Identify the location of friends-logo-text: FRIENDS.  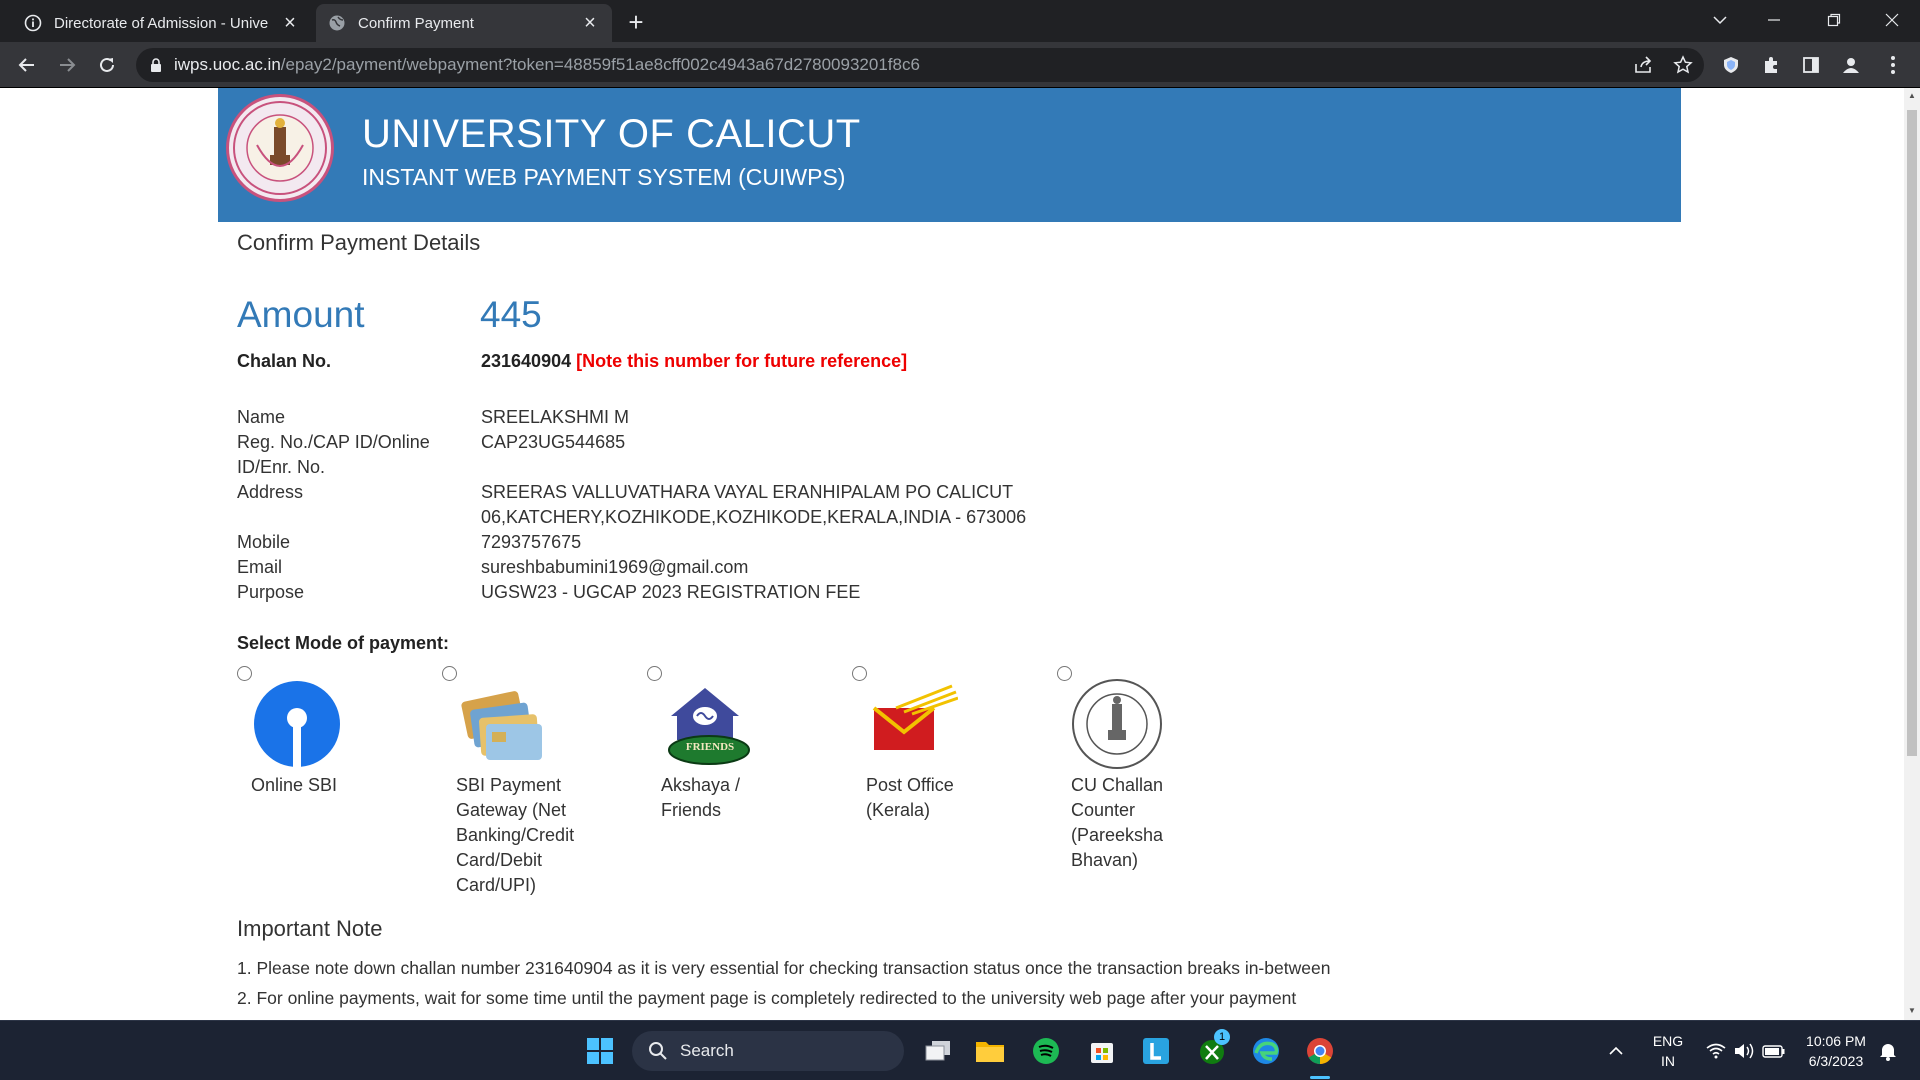
(710, 747).